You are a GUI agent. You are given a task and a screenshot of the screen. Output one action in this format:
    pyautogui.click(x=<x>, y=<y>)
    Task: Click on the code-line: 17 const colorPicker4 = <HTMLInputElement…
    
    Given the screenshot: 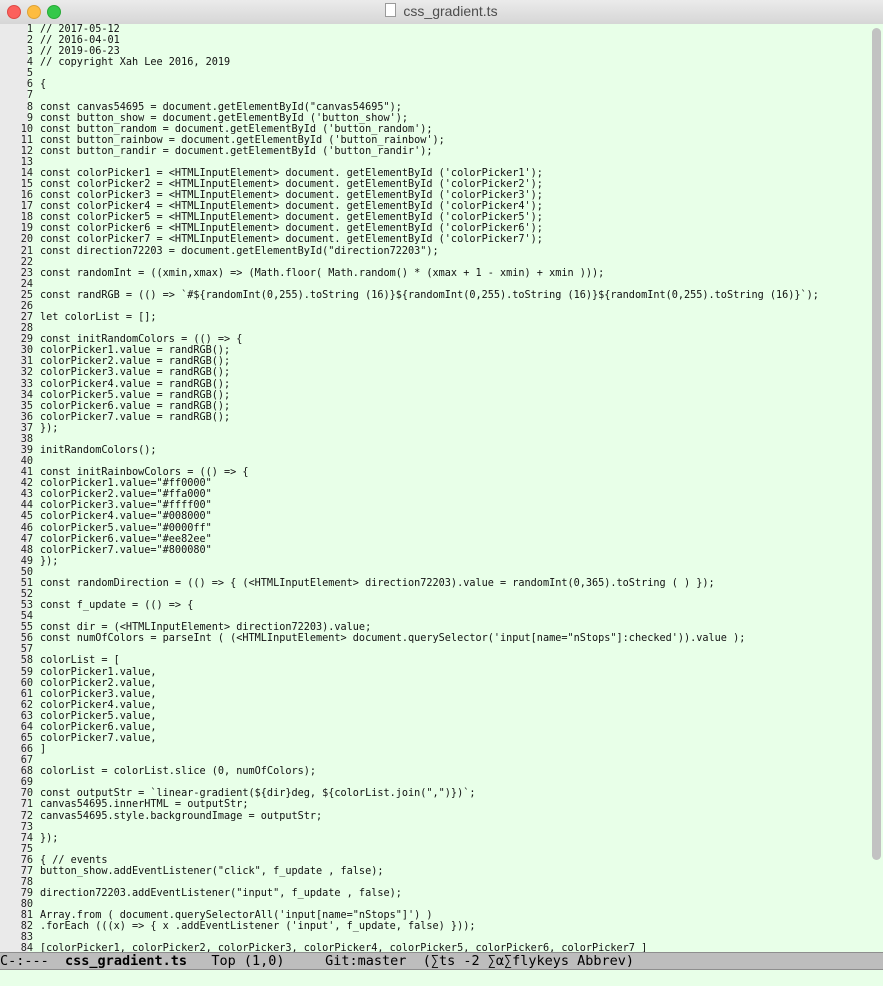 What is the action you would take?
    pyautogui.click(x=409, y=206)
    